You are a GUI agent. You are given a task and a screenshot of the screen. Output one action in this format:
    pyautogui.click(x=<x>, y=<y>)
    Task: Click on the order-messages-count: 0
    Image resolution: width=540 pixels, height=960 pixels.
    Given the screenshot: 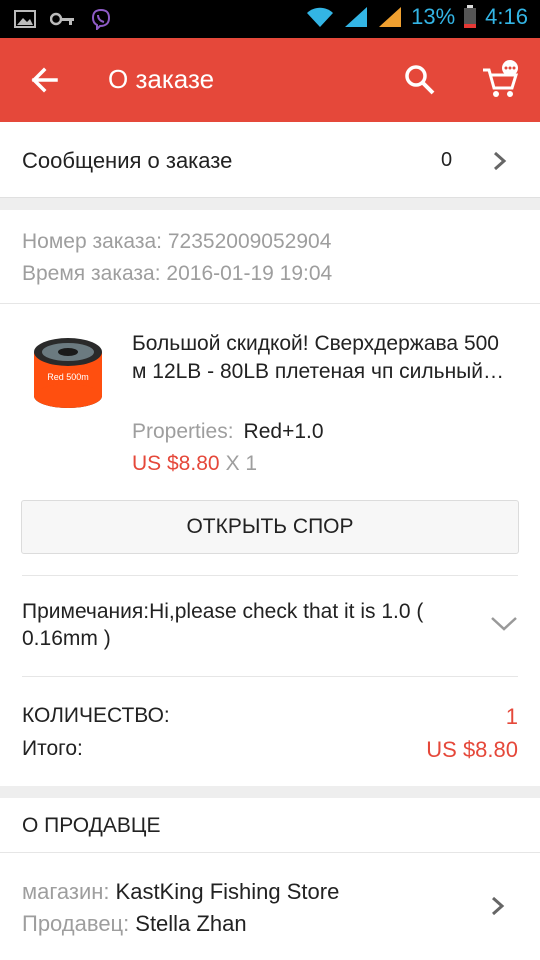 What is the action you would take?
    pyautogui.click(x=447, y=160)
    